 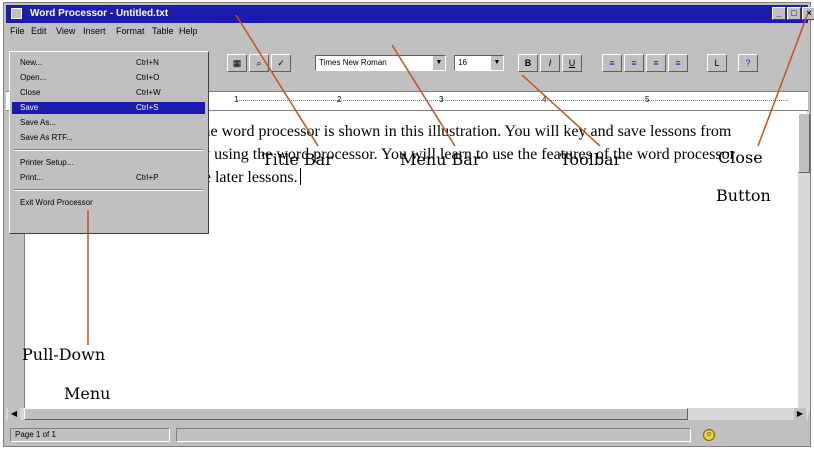 What do you see at coordinates (740, 157) in the screenshot?
I see `close-button-callout-line1: Close` at bounding box center [740, 157].